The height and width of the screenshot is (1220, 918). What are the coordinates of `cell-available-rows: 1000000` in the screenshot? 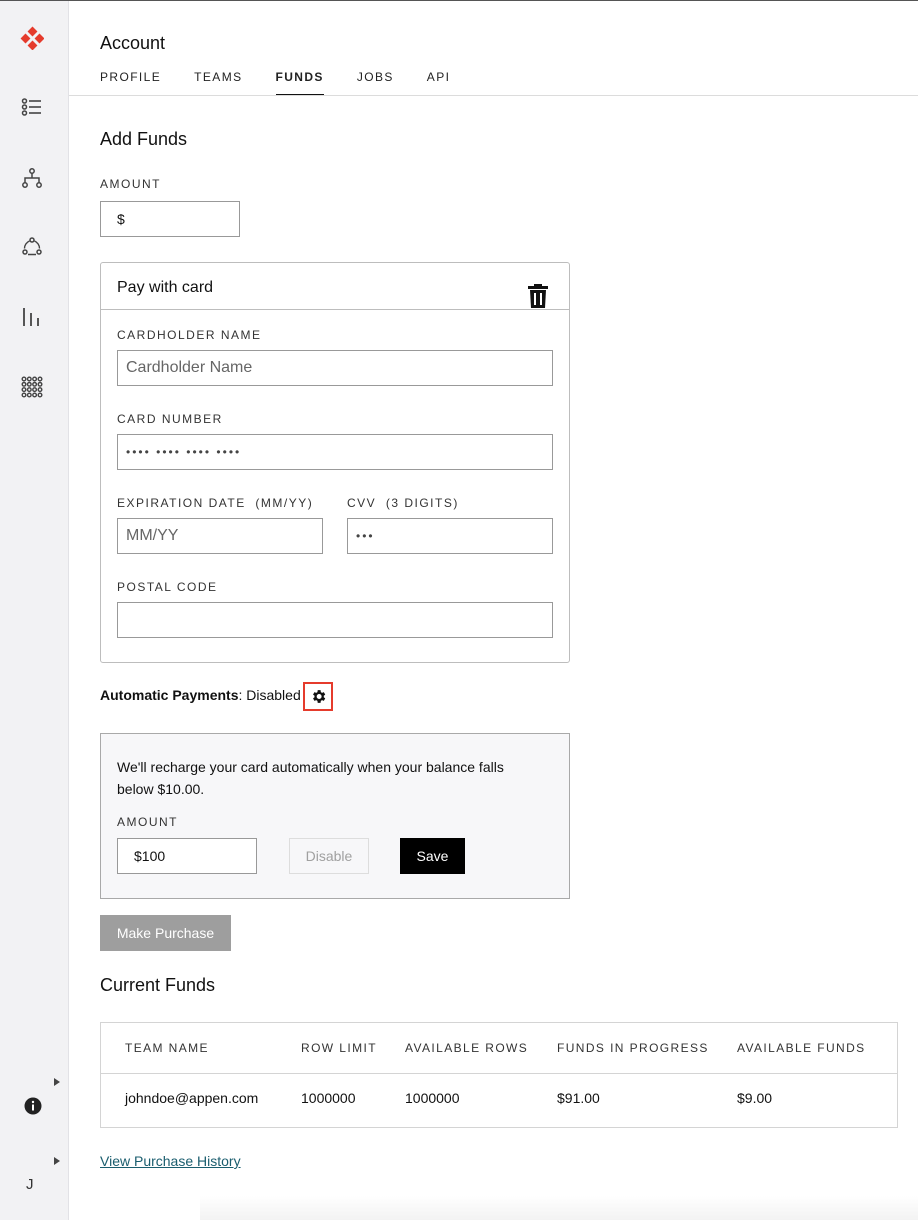 It's located at (432, 1098).